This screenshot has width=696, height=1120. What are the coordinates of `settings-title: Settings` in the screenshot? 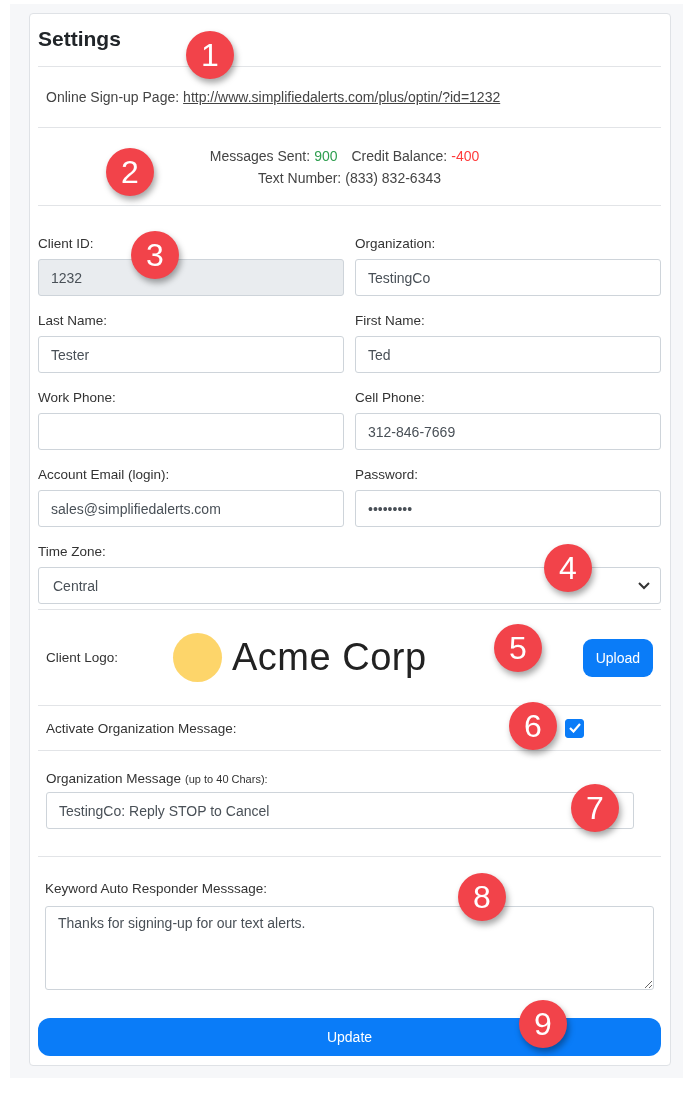 It's located at (79, 39).